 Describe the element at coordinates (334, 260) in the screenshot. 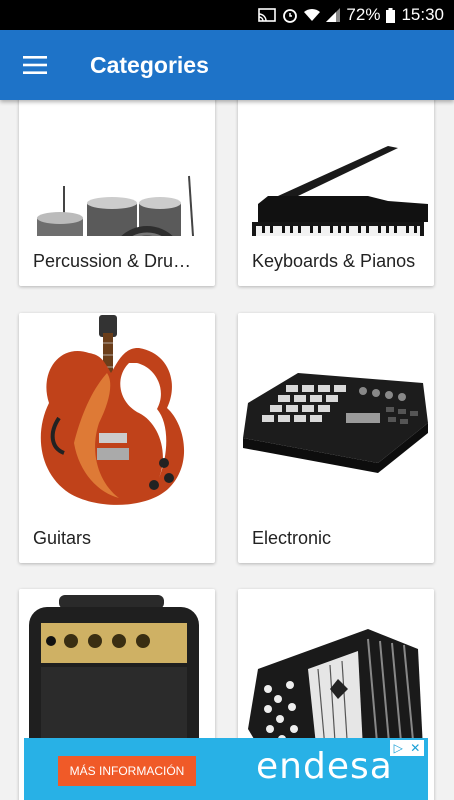

I see `category-label: Keyboards & Pianos` at that location.